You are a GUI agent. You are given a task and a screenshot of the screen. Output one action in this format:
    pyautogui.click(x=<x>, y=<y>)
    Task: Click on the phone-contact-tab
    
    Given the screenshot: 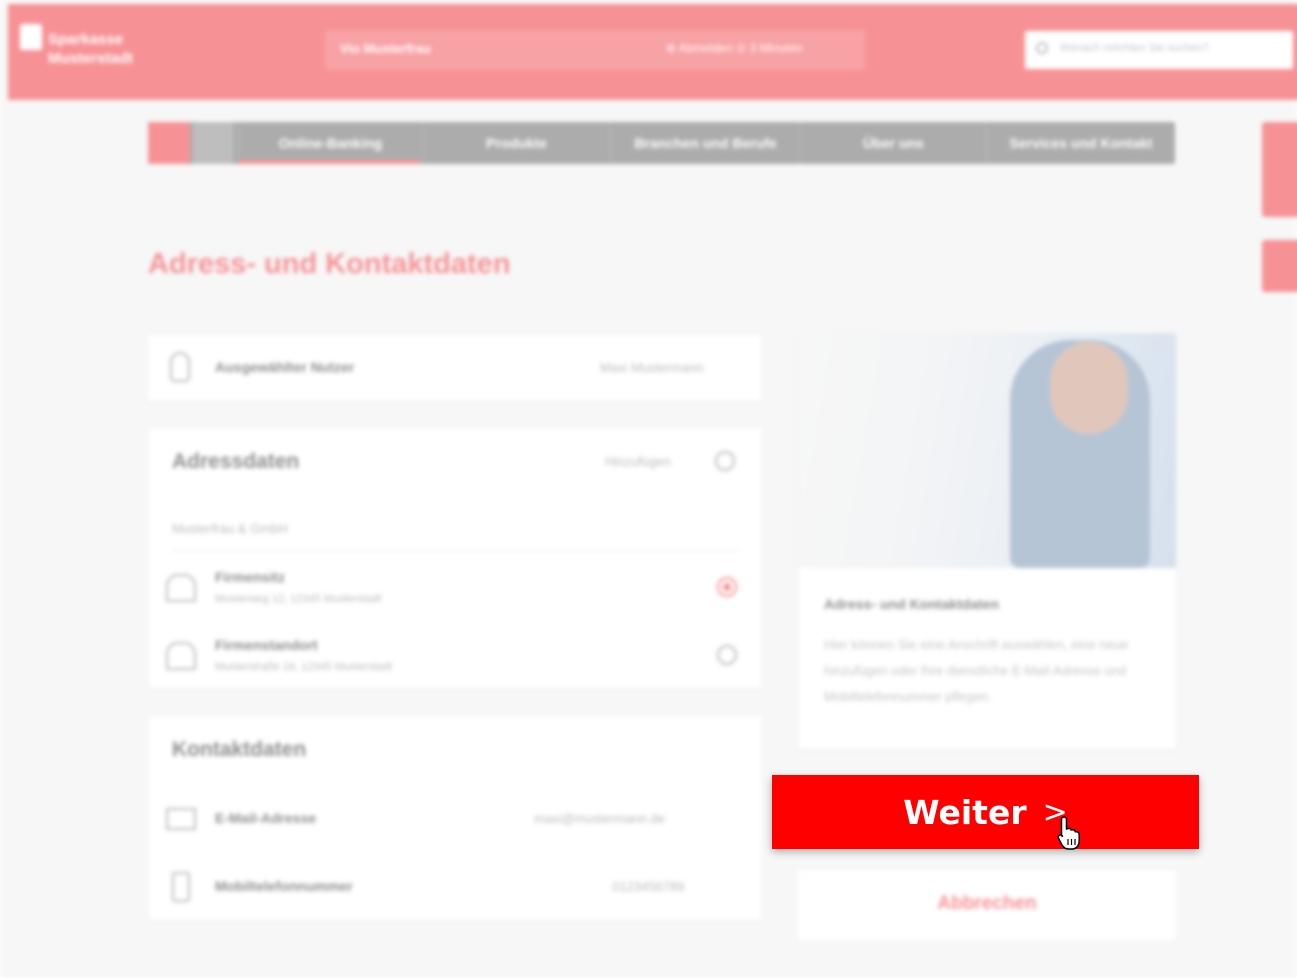 What is the action you would take?
    pyautogui.click(x=1279, y=169)
    